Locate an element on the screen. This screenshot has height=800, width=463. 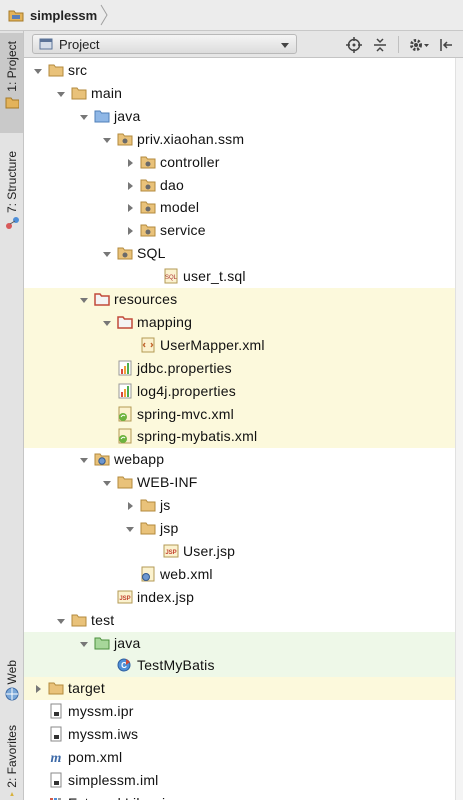
tree-node: priv.xiaohan.ssm is located at coordinates (243, 139).